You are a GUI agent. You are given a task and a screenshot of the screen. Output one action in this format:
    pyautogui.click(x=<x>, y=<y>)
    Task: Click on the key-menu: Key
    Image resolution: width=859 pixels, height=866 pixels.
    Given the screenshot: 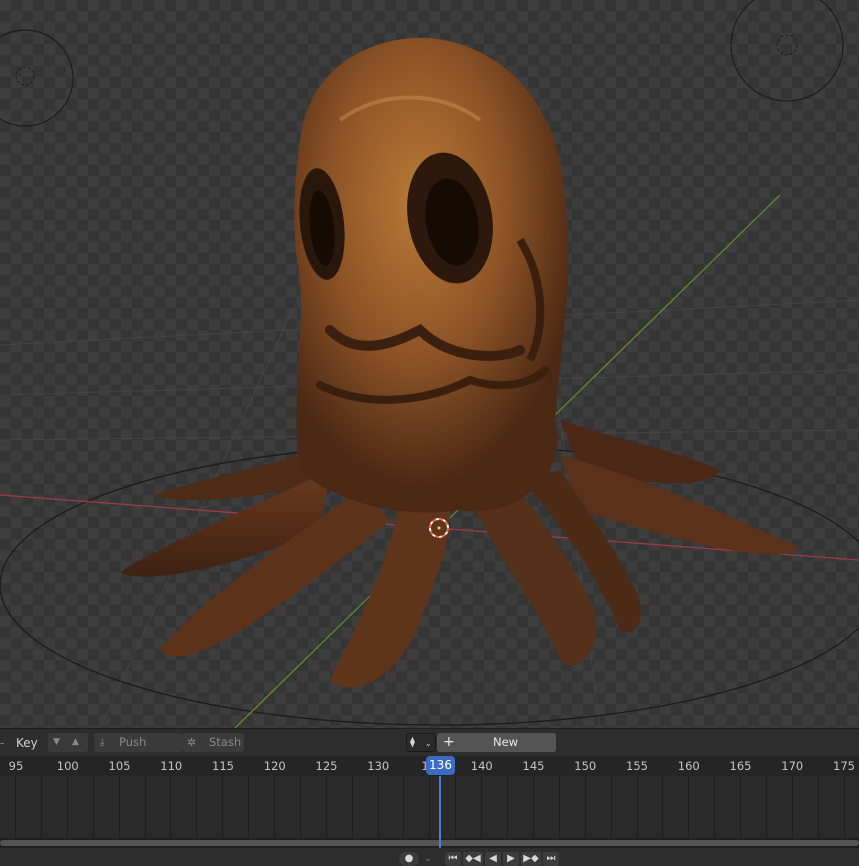 What is the action you would take?
    pyautogui.click(x=27, y=743)
    